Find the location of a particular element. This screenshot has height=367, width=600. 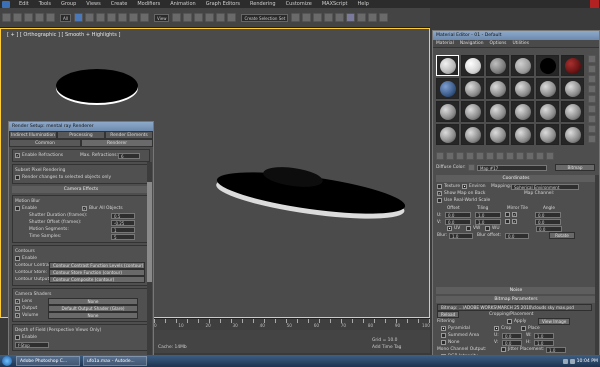

tab-common: Common is located at coordinates (45, 143).